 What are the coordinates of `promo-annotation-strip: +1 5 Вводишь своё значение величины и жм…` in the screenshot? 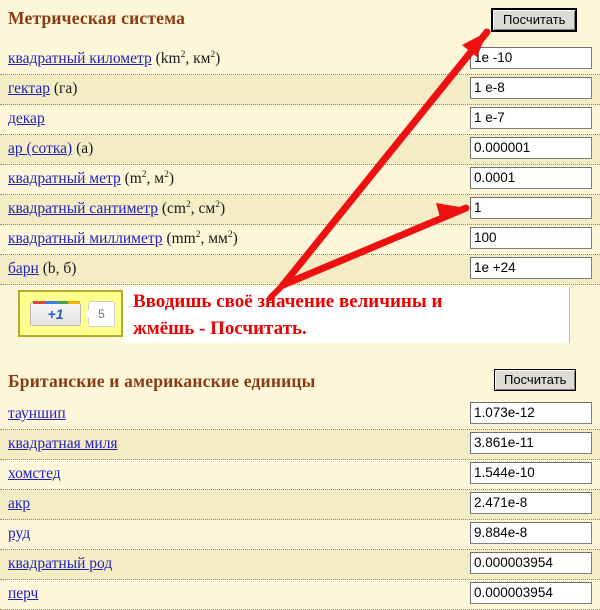 It's located at (300, 316).